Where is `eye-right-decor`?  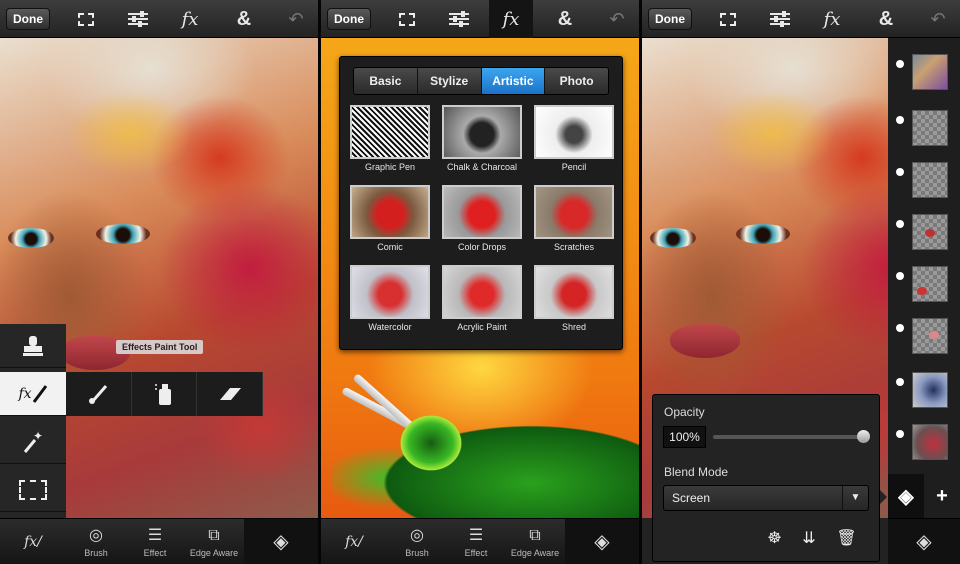
eye-right-decor is located at coordinates (123, 234).